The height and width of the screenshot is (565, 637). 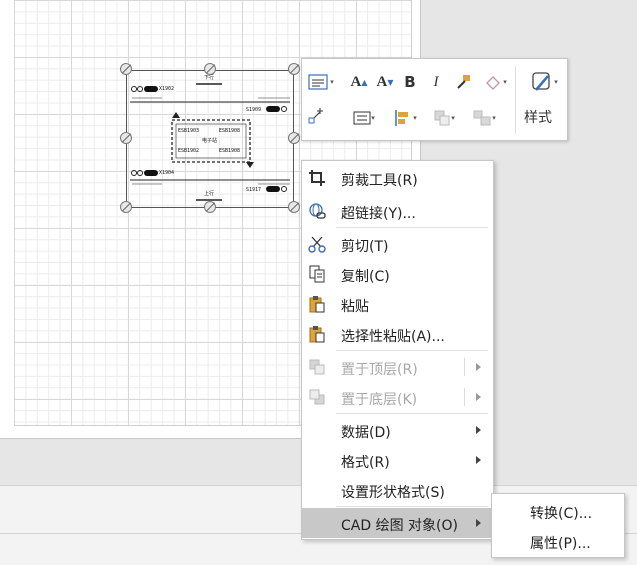 I want to click on mini-toolbar: ▾ A ▲ A ▼ B I ▾ ▾ ▾ ▾ ▾ ▾ 样式, so click(x=434, y=99).